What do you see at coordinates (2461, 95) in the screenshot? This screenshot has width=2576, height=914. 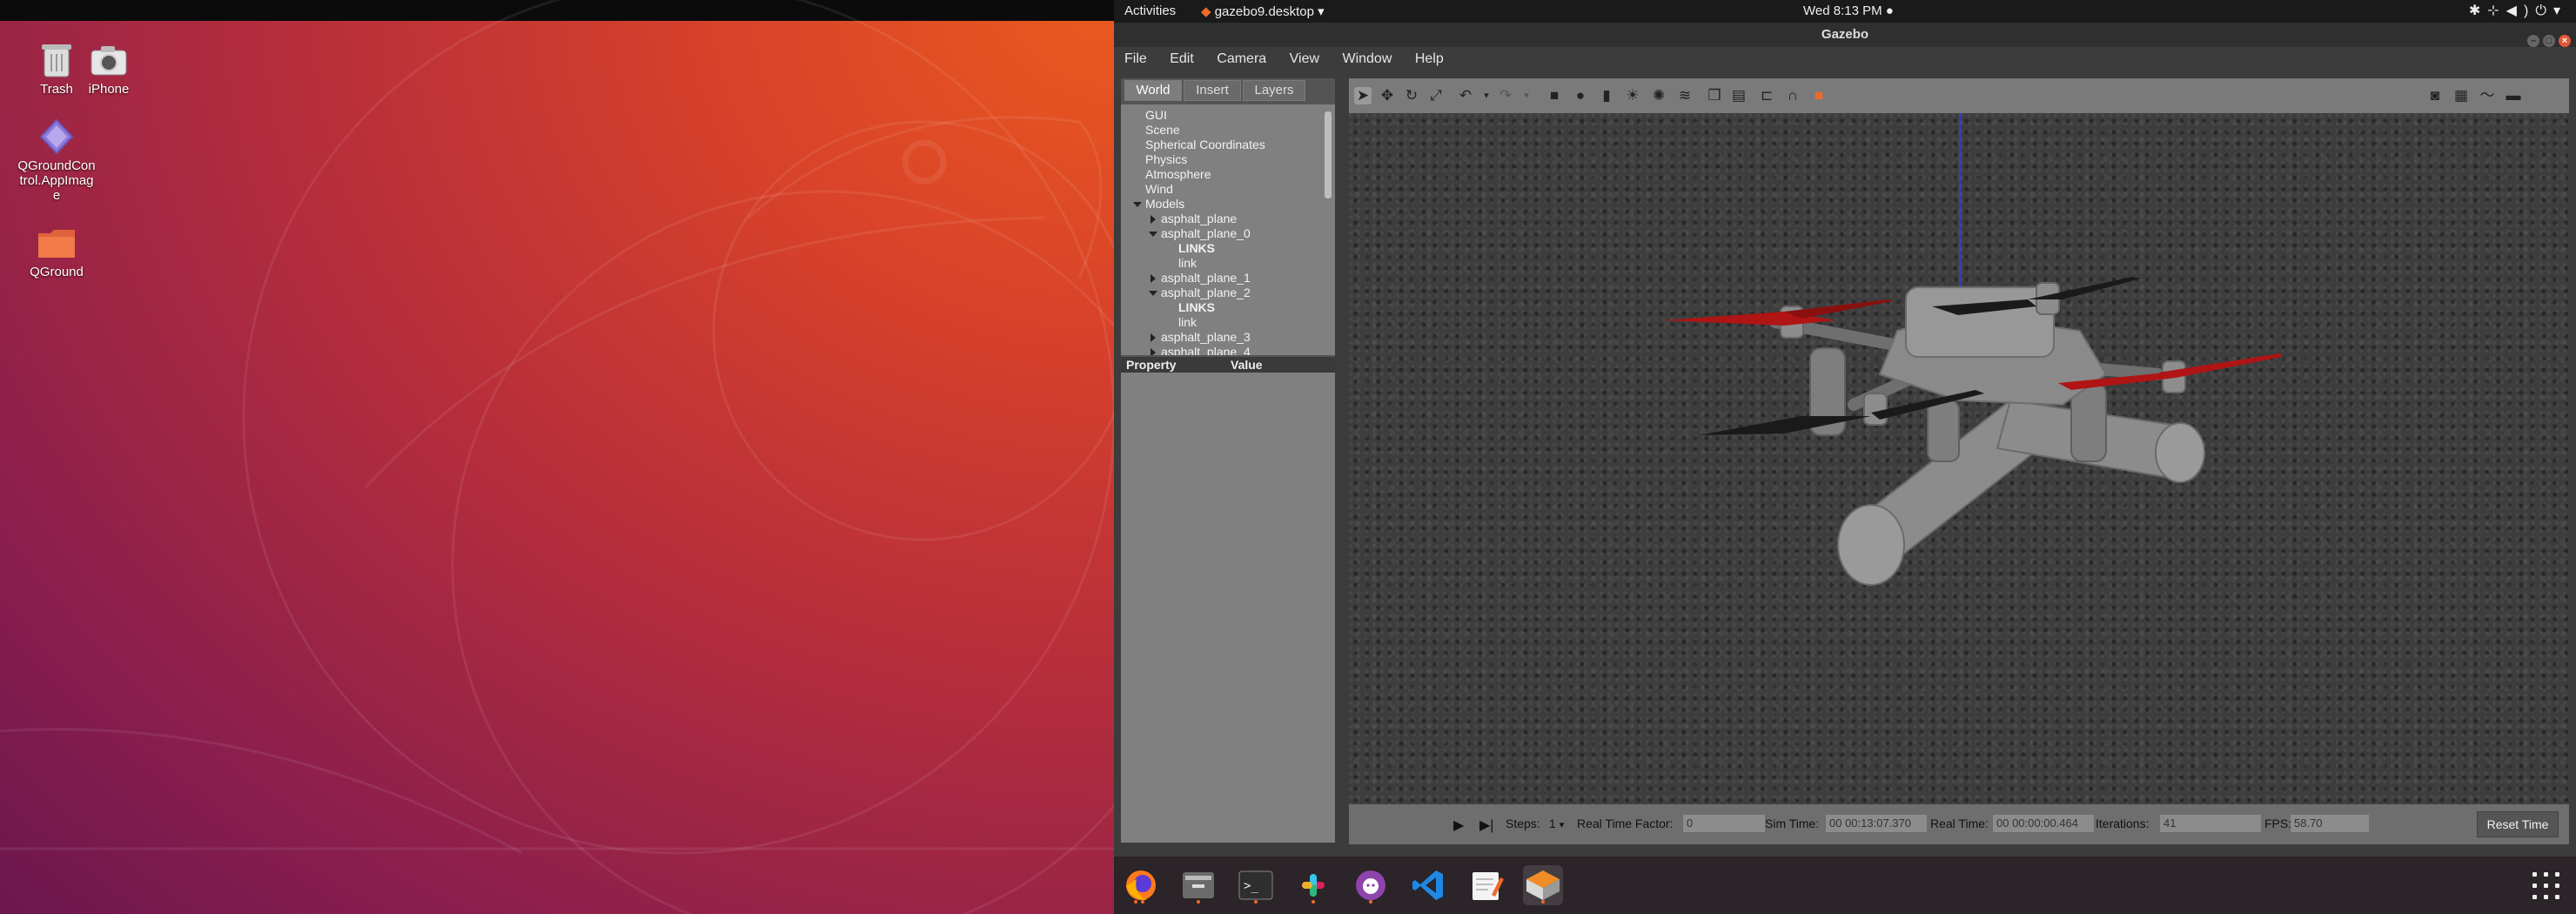 I see `log-icon: ▦` at bounding box center [2461, 95].